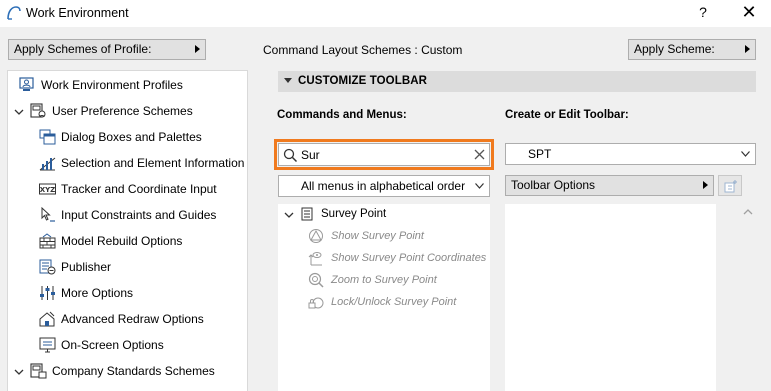  What do you see at coordinates (47, 345) in the screenshot?
I see `on-screen-options-icon` at bounding box center [47, 345].